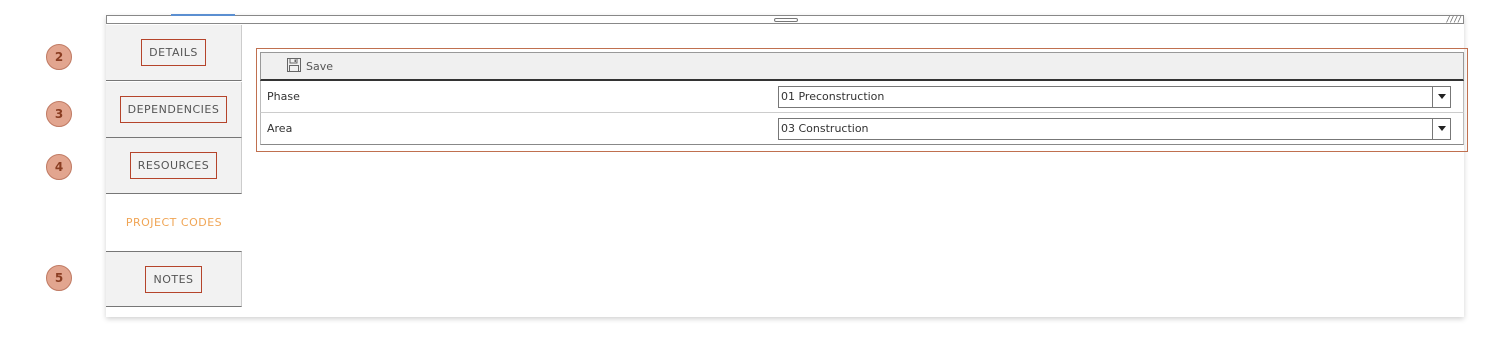 This screenshot has height=340, width=1489. I want to click on callout-3: 3, so click(59, 114).